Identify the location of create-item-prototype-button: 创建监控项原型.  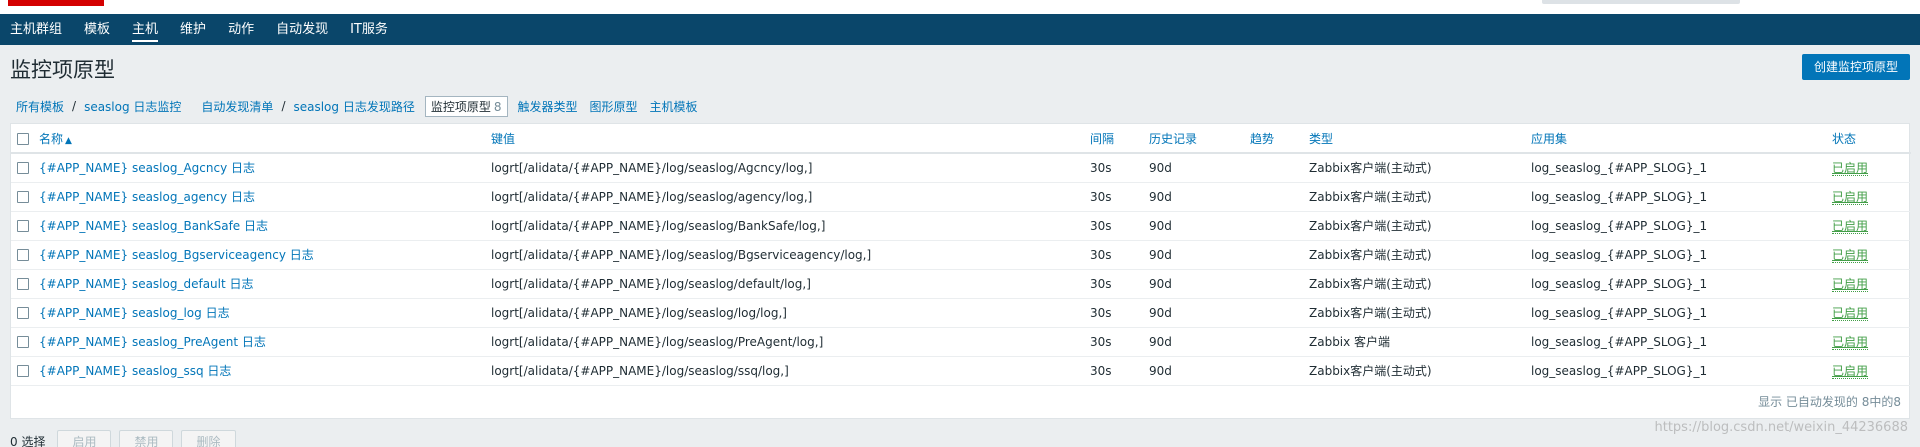
(1856, 67).